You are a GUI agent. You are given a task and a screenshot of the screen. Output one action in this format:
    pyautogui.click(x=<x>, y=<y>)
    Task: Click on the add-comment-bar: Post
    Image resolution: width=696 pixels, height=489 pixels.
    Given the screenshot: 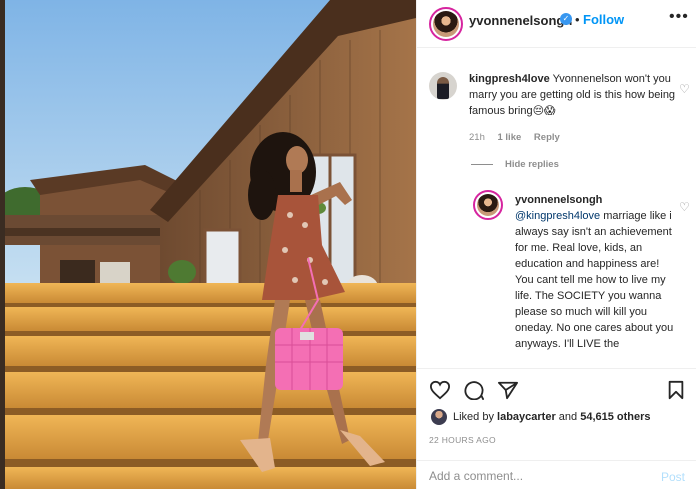 What is the action you would take?
    pyautogui.click(x=556, y=474)
    